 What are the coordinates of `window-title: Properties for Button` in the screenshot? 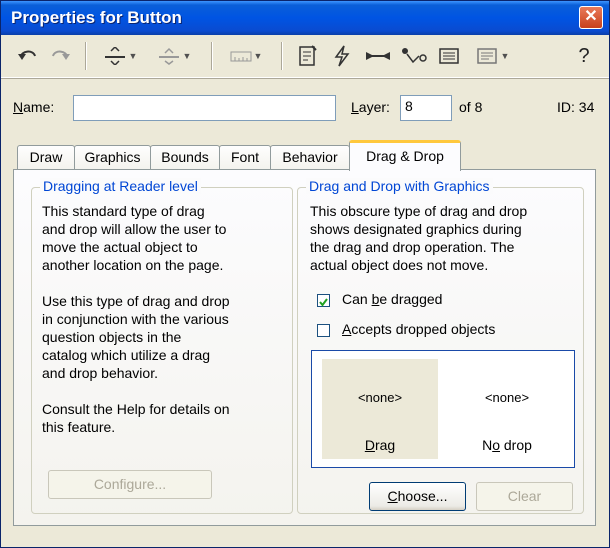 It's located at (96, 17).